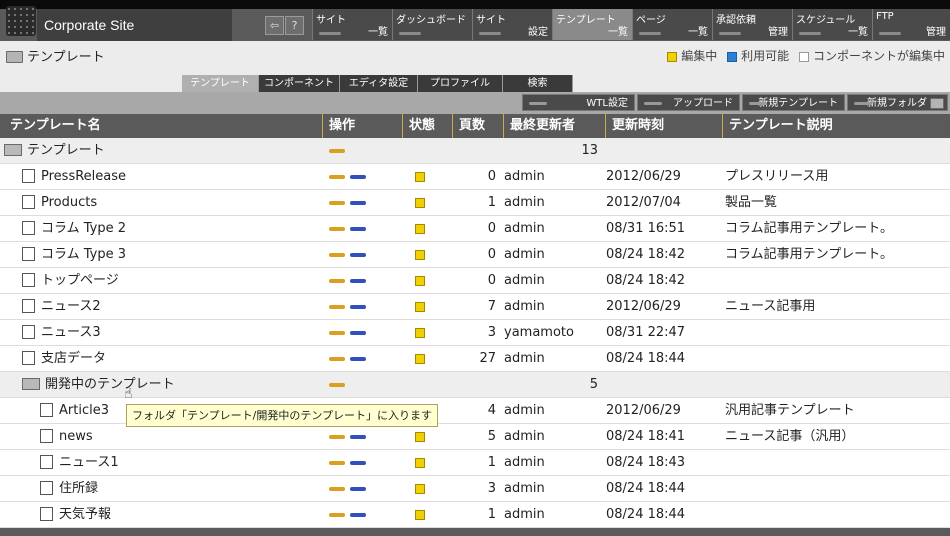 The image size is (950, 536). I want to click on table-row: Products 1 admin 2012/07/04 製品一覧, so click(475, 203).